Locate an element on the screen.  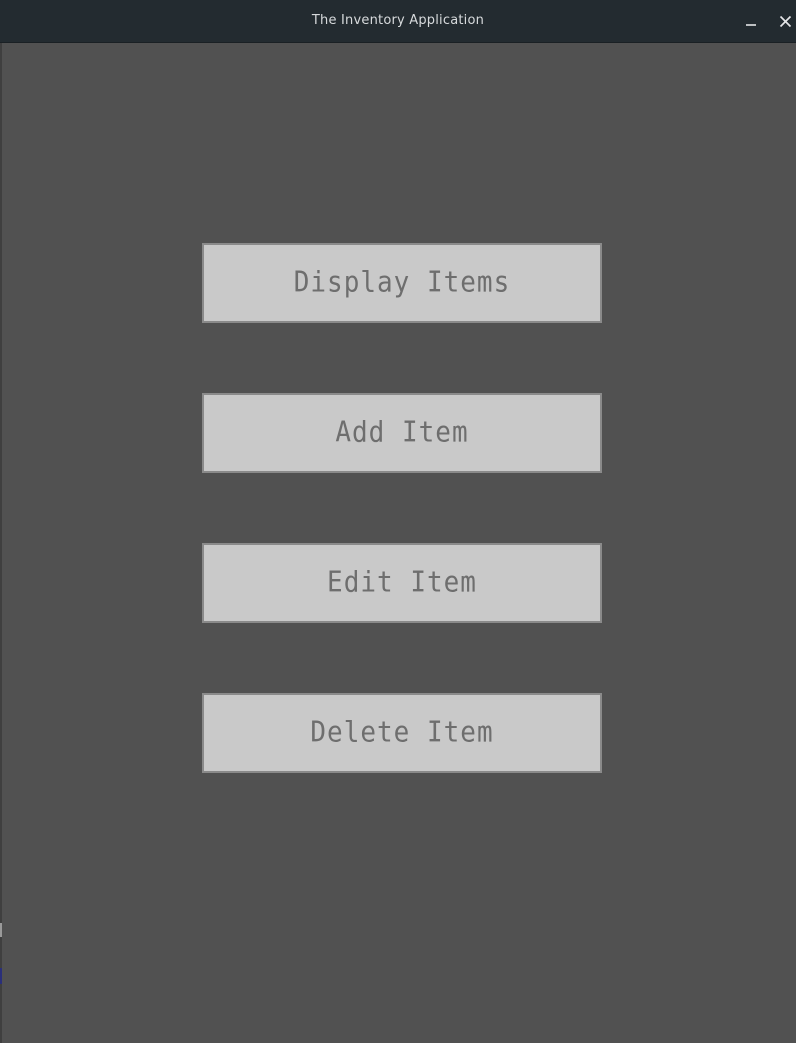
add-item-label: Add Item is located at coordinates (402, 433).